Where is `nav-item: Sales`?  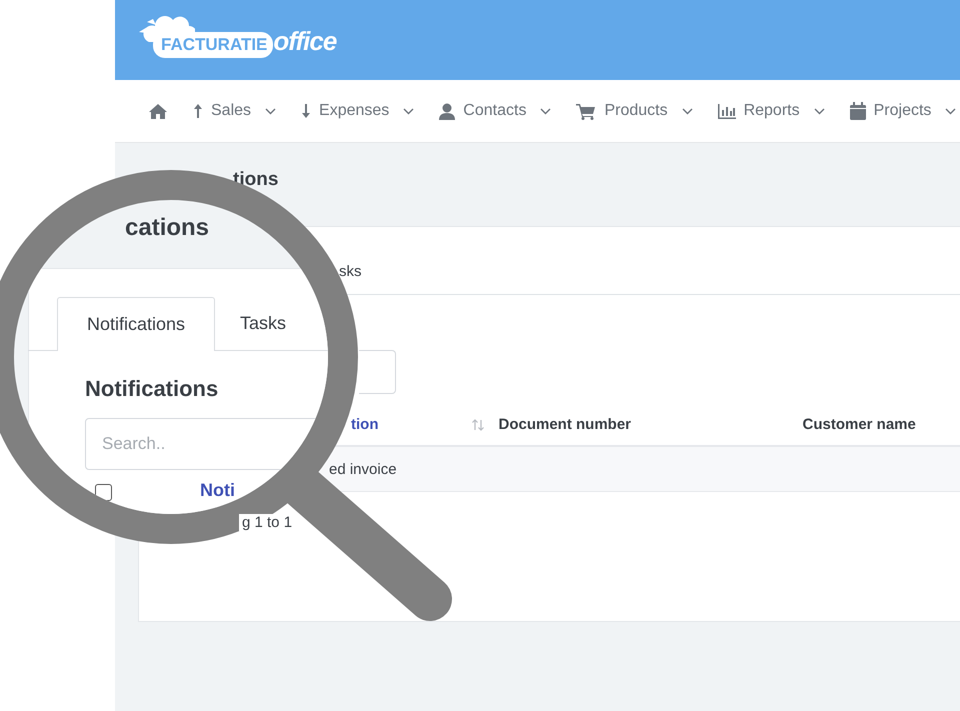 nav-item: Sales is located at coordinates (234, 111).